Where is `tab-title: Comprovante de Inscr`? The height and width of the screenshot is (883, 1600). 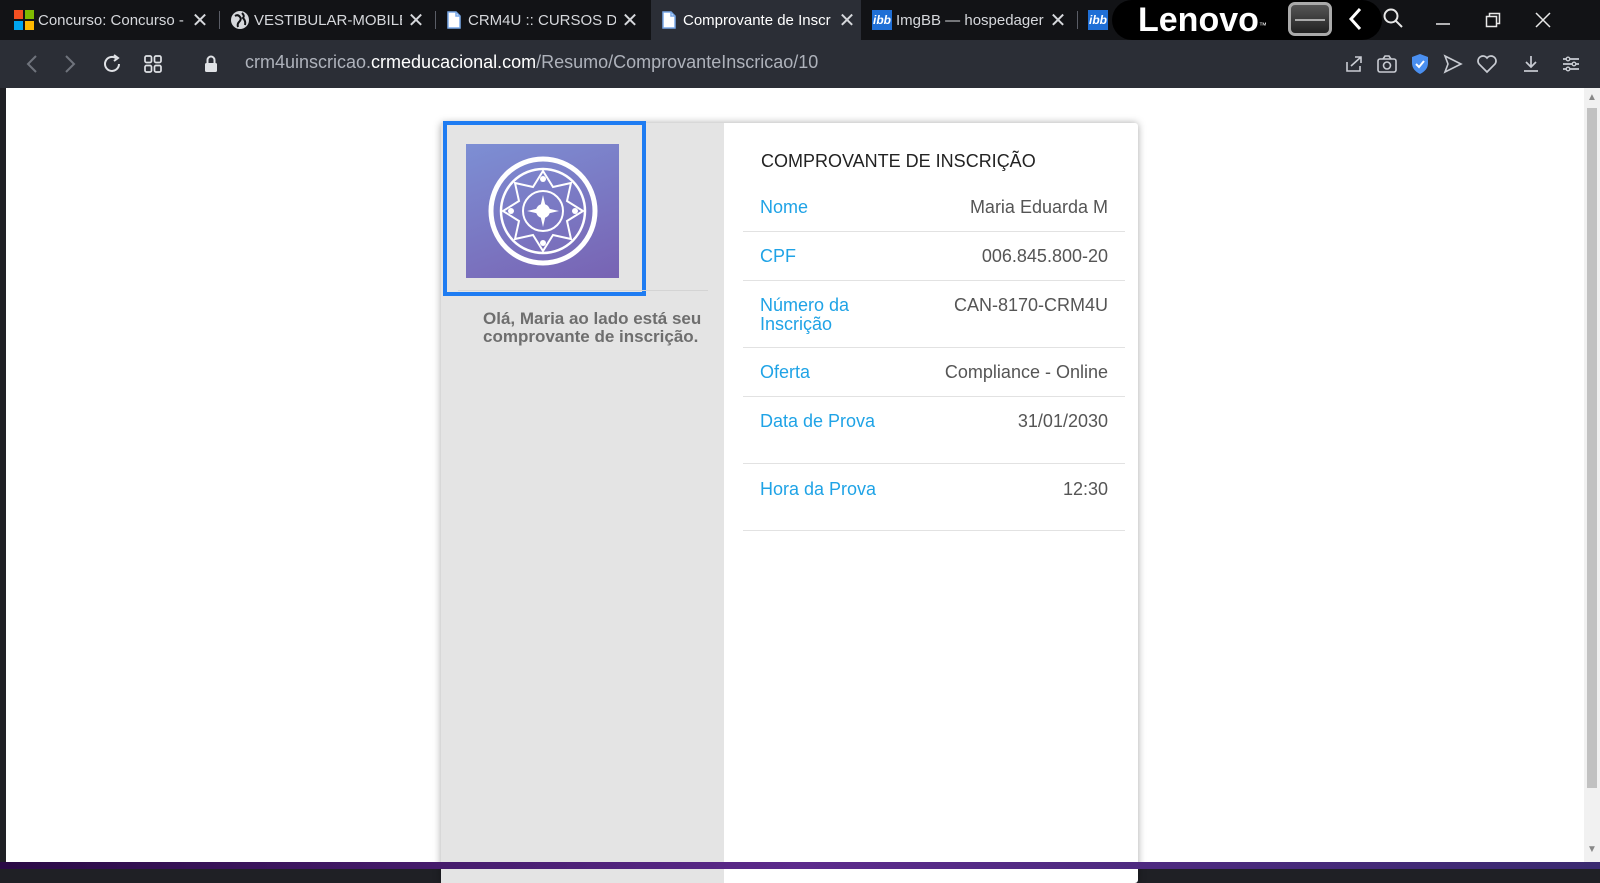
tab-title: Comprovante de Inscr is located at coordinates (757, 20).